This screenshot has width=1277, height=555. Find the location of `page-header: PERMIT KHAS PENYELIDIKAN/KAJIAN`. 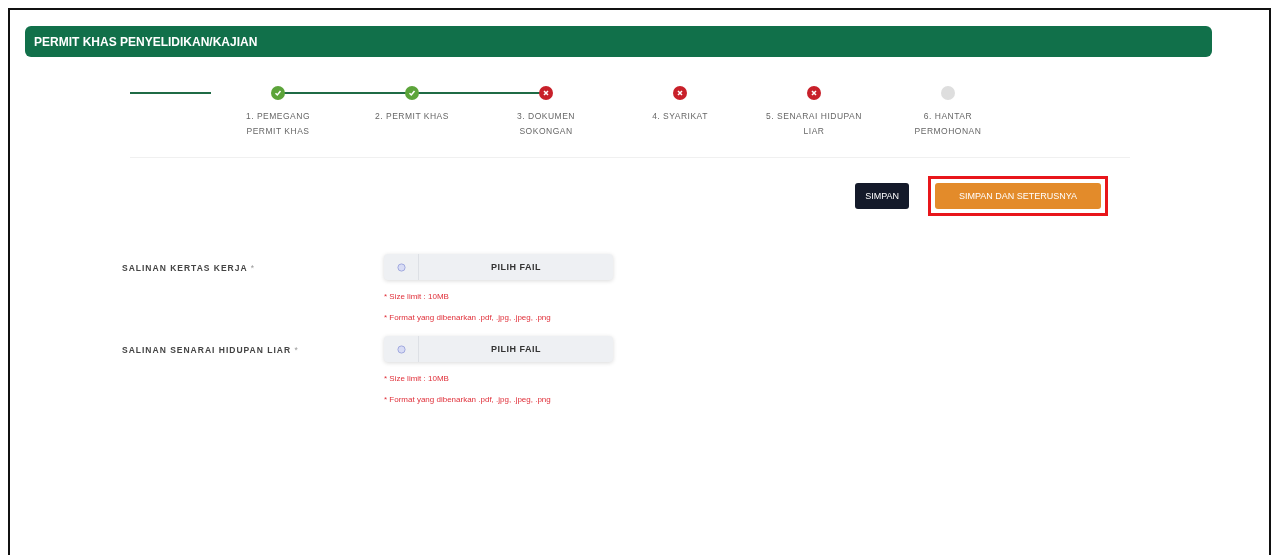

page-header: PERMIT KHAS PENYELIDIKAN/KAJIAN is located at coordinates (618, 41).